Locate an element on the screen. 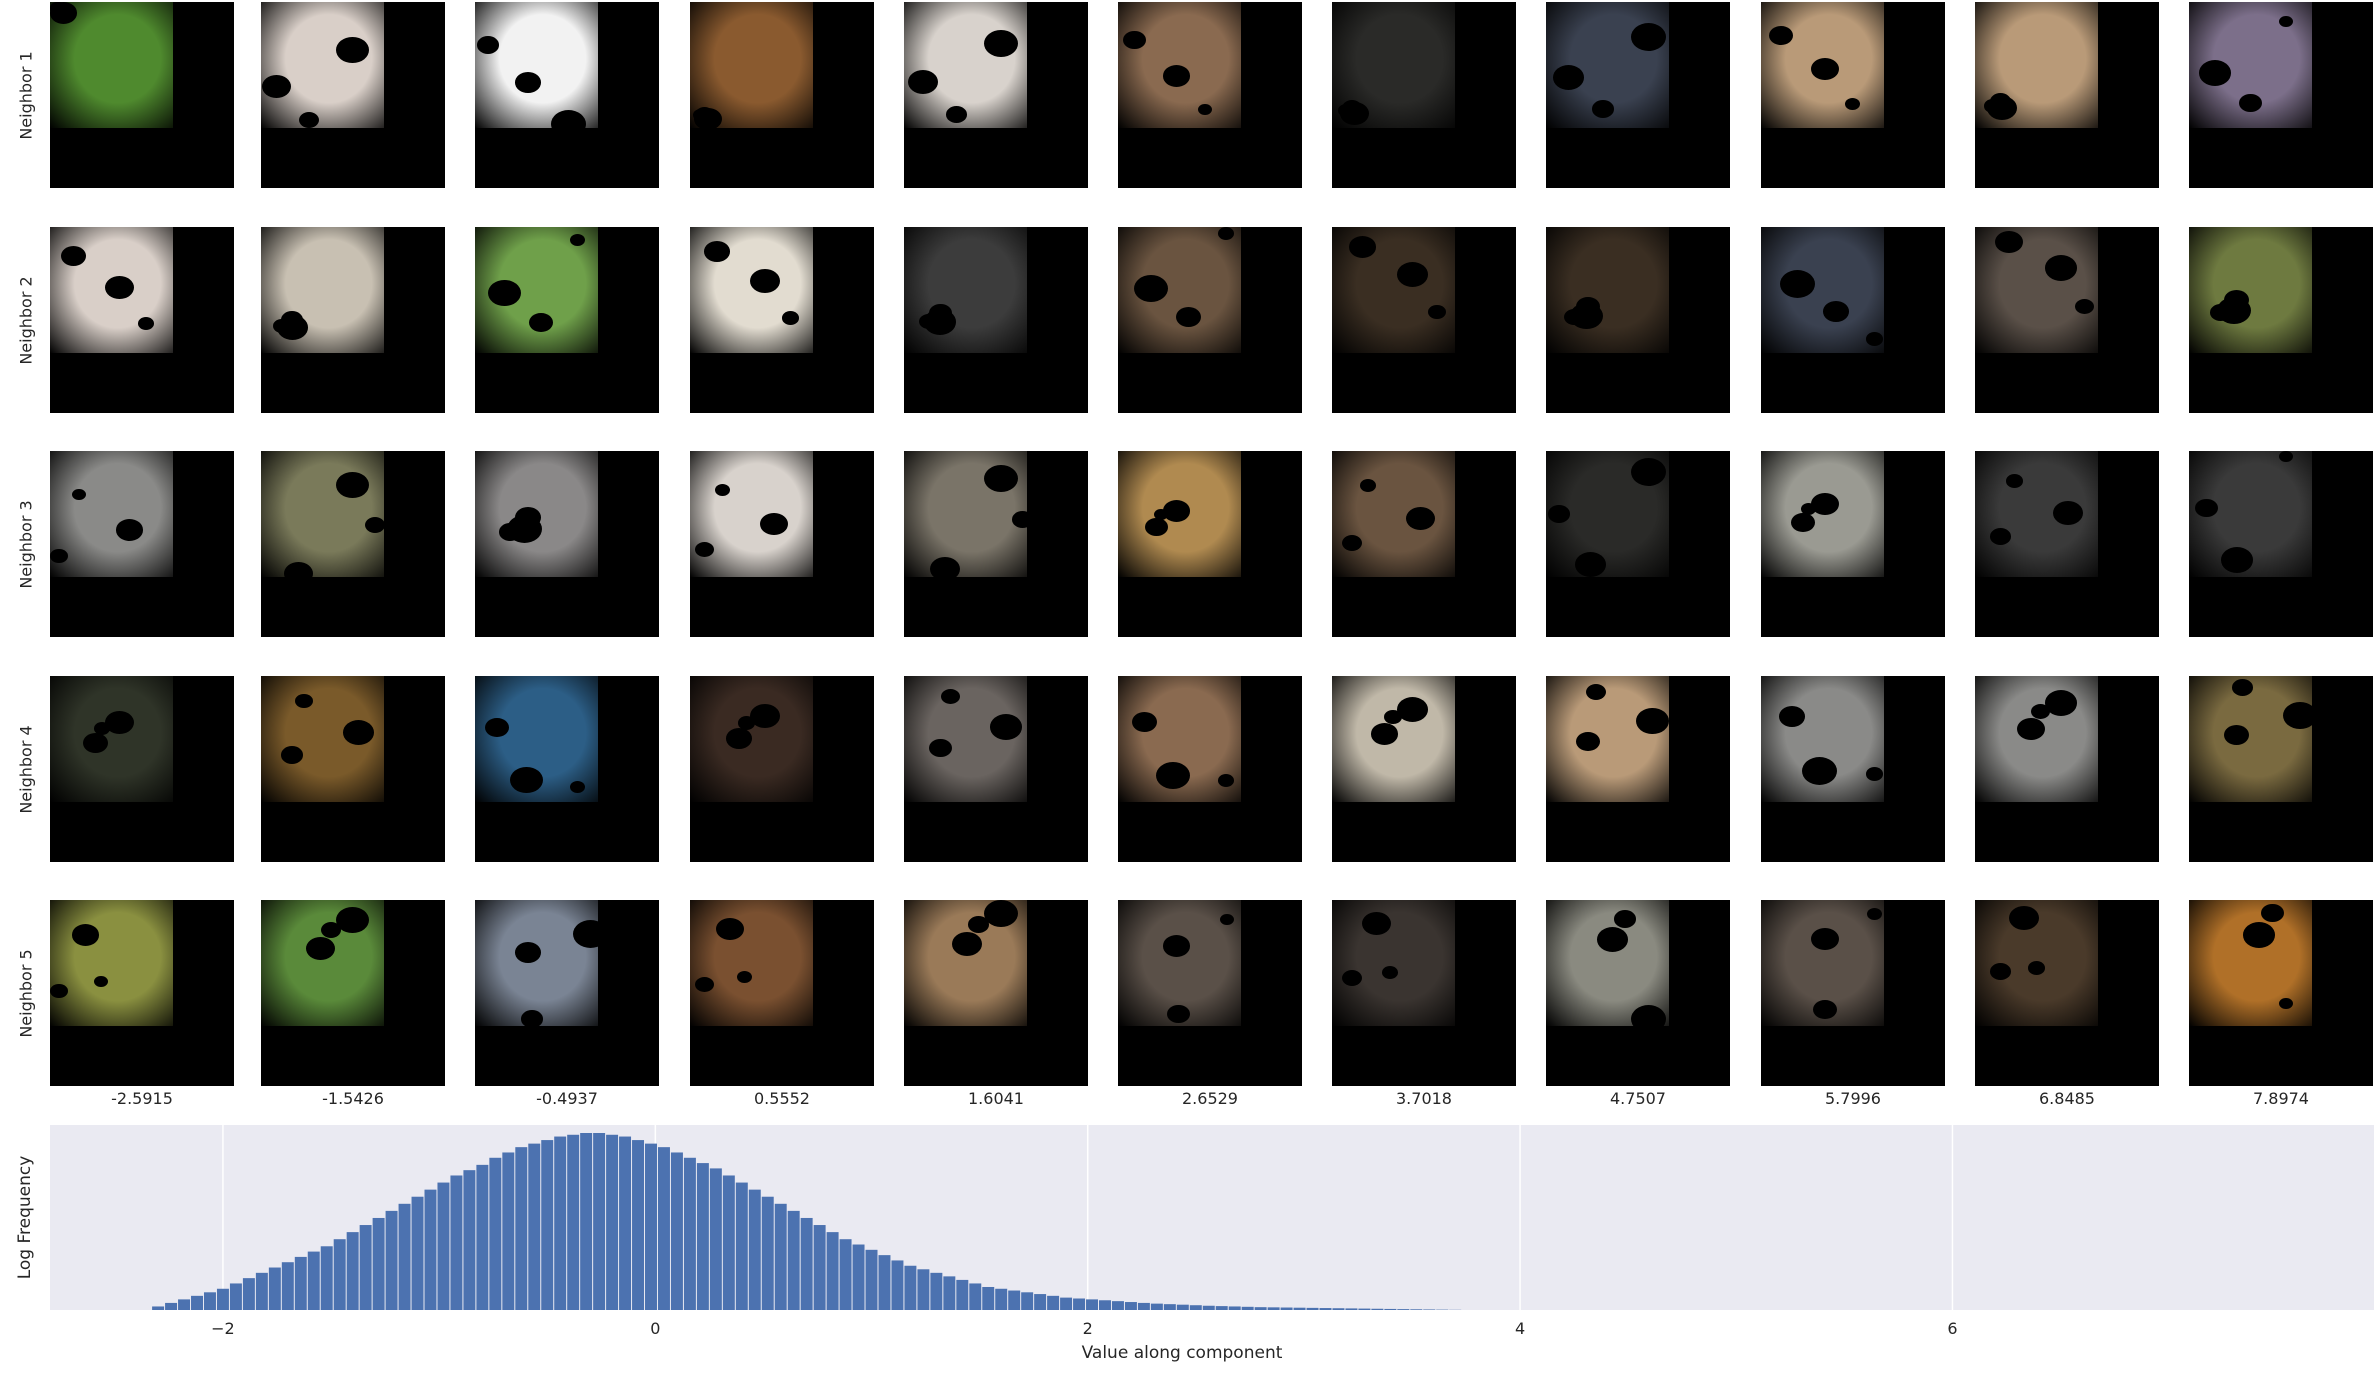 The image size is (2374, 1382). x-axis-label: Value along component is located at coordinates (1182, 1353).